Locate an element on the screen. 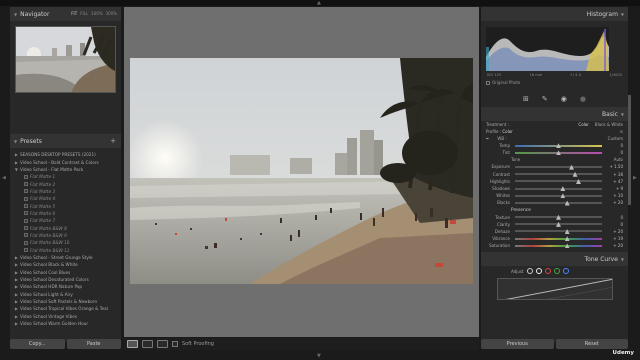 This screenshot has height=360, width=640. zoom-fill: FILL is located at coordinates (84, 13).